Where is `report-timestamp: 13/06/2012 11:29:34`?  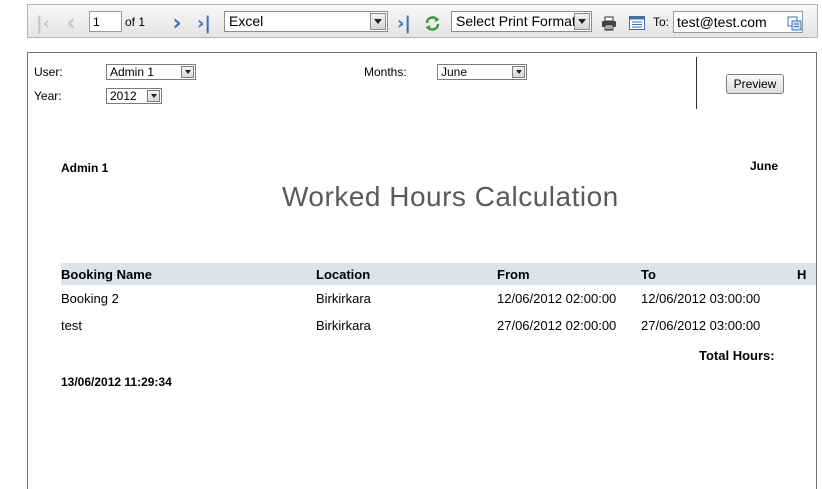 report-timestamp: 13/06/2012 11:29:34 is located at coordinates (116, 382).